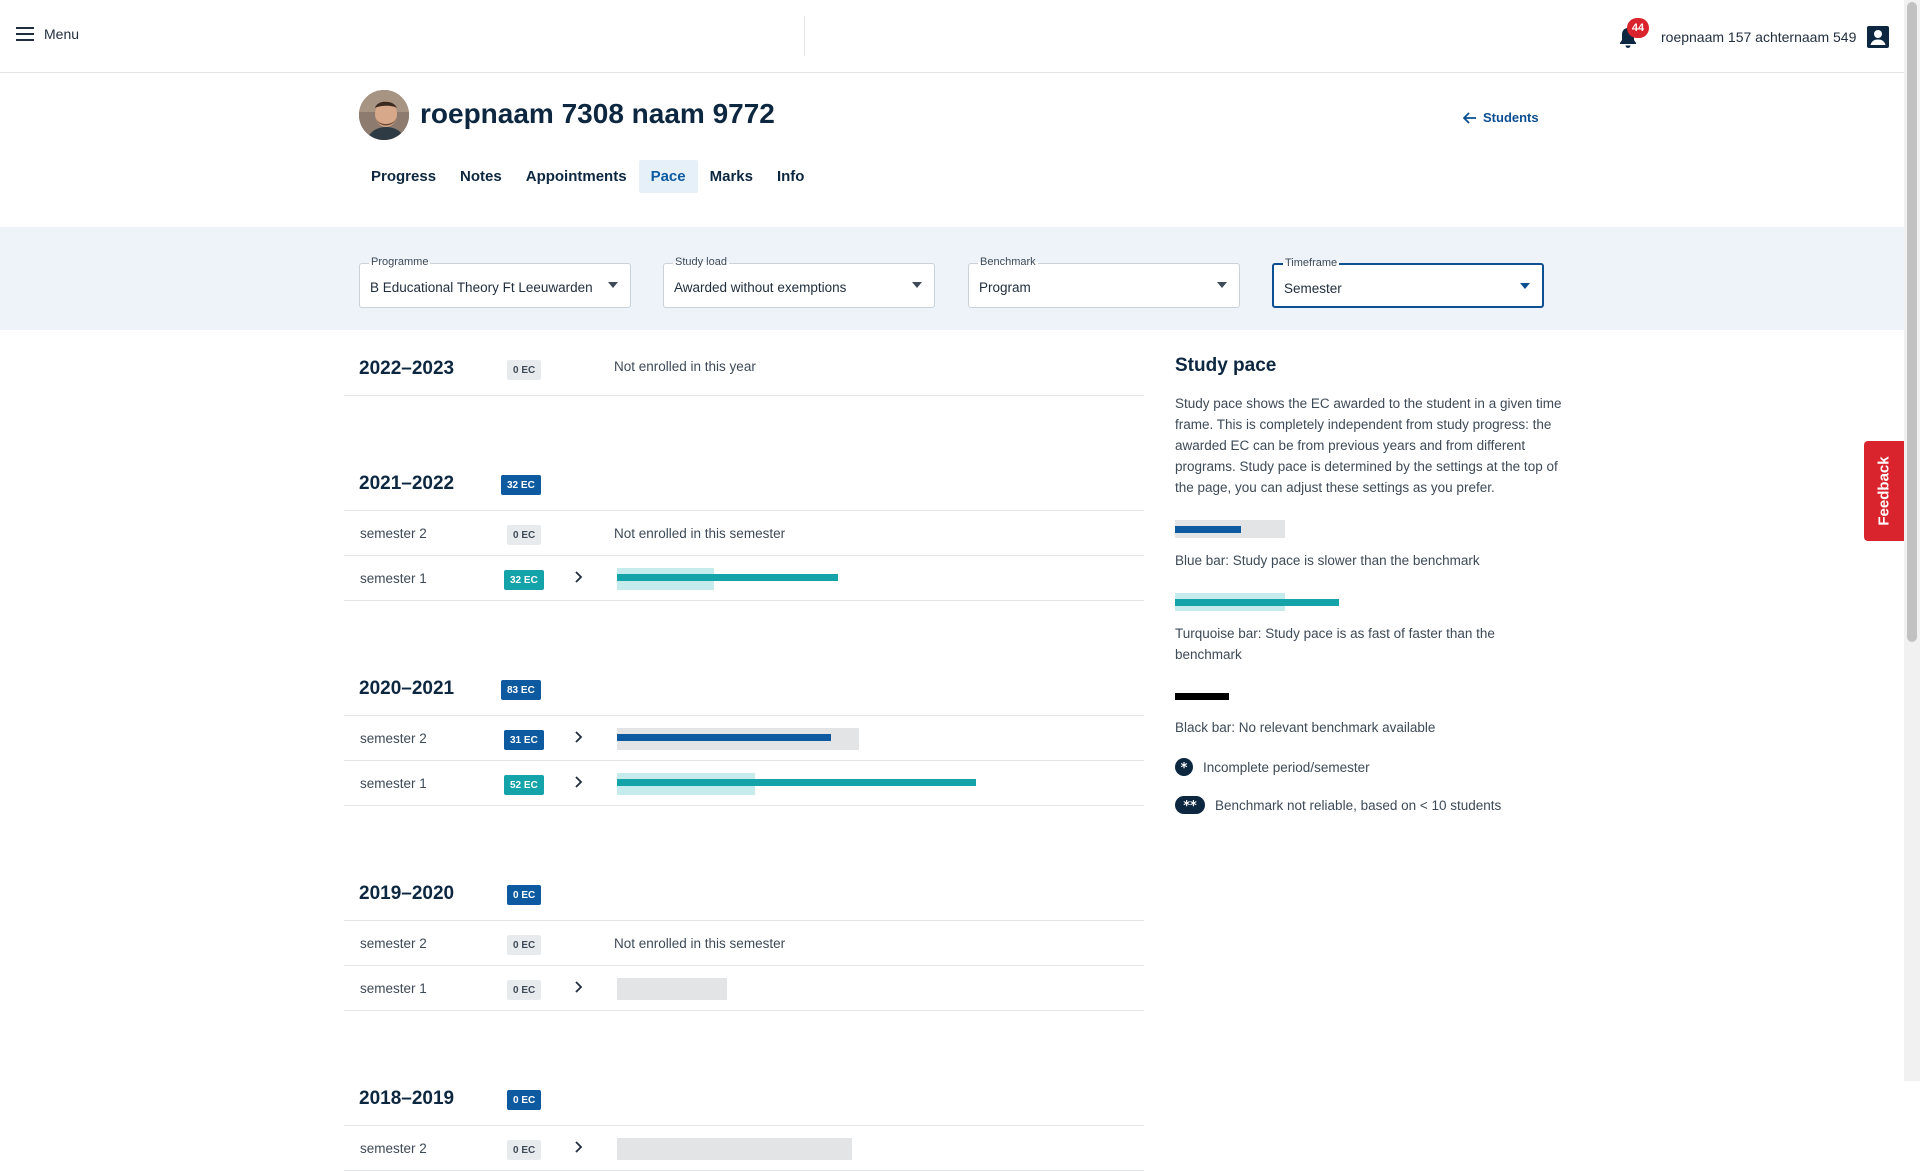  What do you see at coordinates (1370, 529) in the screenshot?
I see `legend-blue-bar` at bounding box center [1370, 529].